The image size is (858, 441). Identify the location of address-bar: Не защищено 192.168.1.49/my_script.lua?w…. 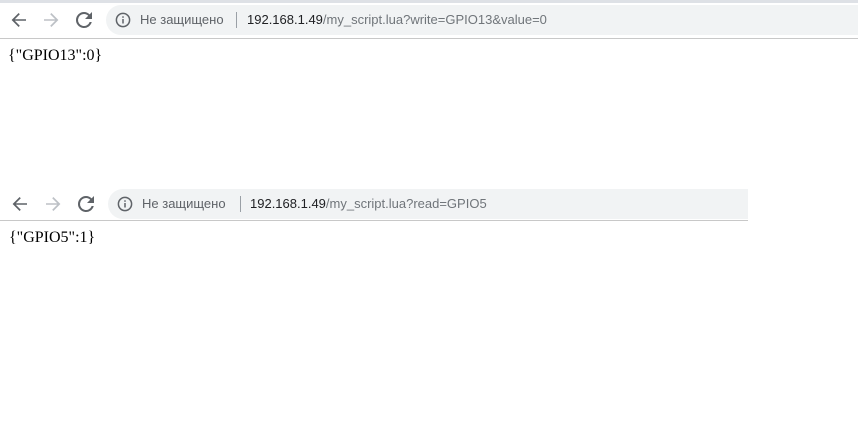
(482, 20).